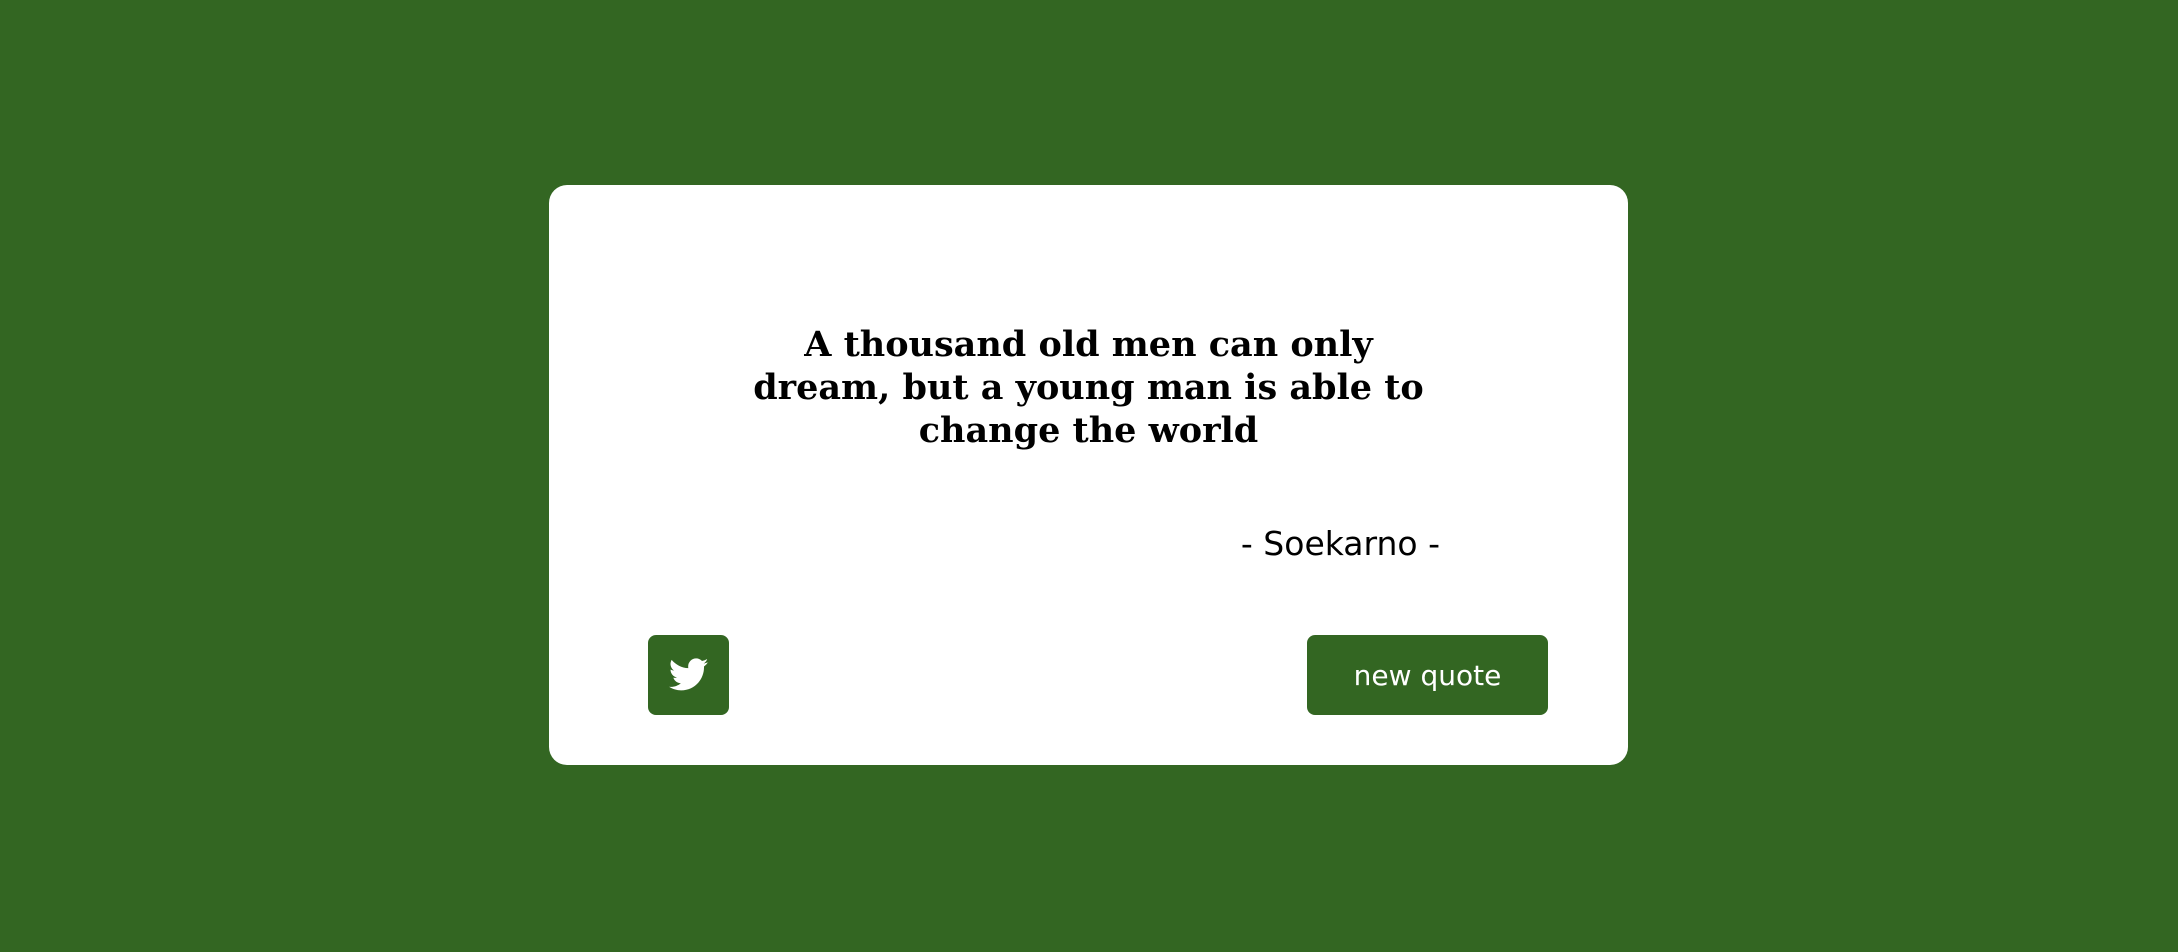  I want to click on new-quote-button: new quote, so click(1427, 675).